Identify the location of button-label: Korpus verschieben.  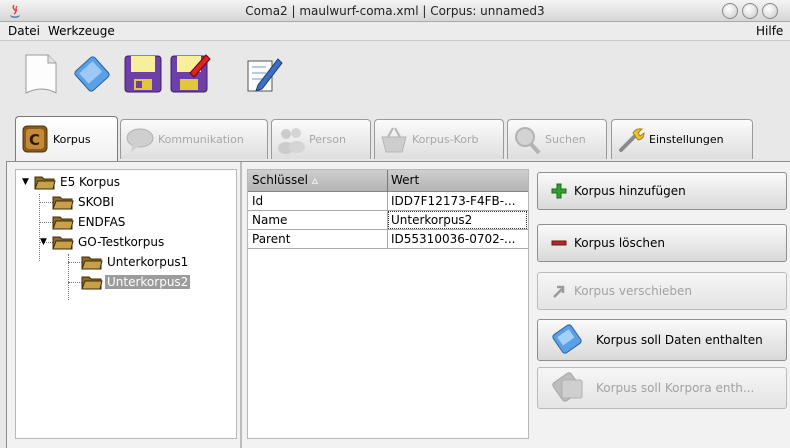
(633, 291).